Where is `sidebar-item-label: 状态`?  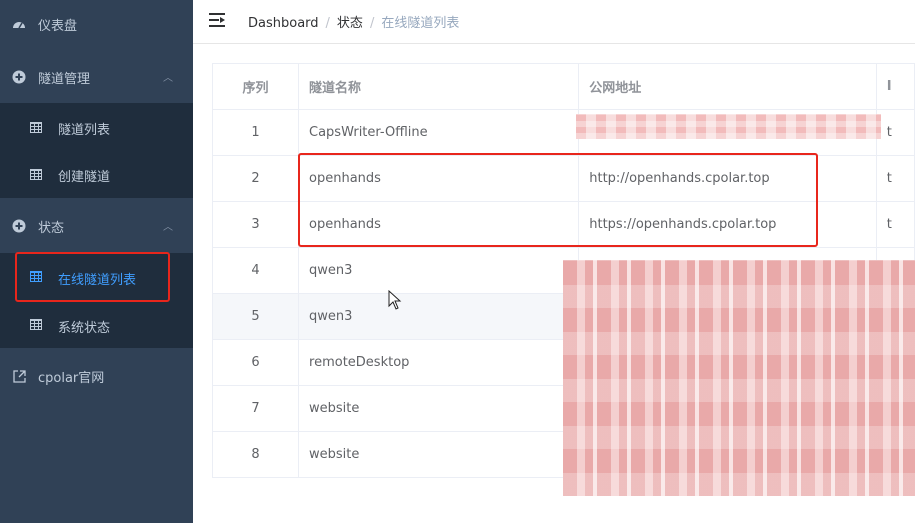
sidebar-item-label: 状态 is located at coordinates (51, 228).